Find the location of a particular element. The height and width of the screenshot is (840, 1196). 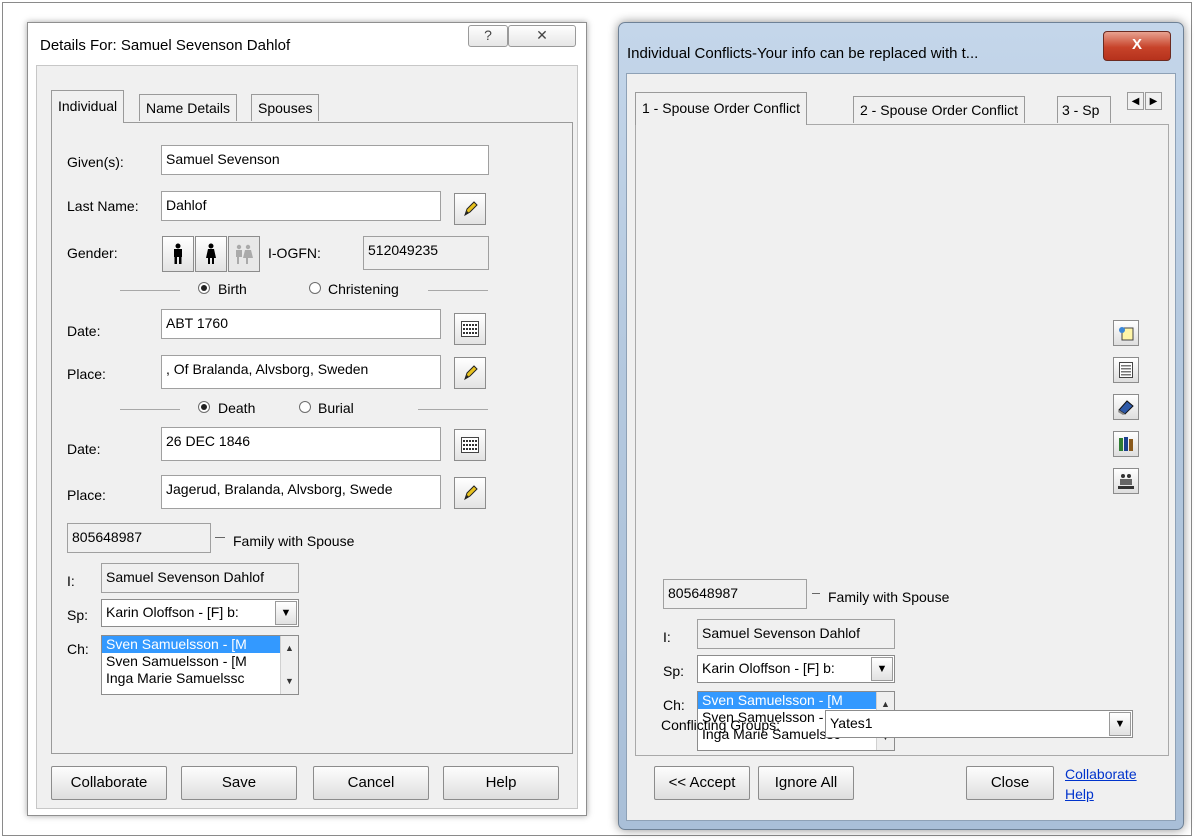

unknown-gender-icon is located at coordinates (244, 254).